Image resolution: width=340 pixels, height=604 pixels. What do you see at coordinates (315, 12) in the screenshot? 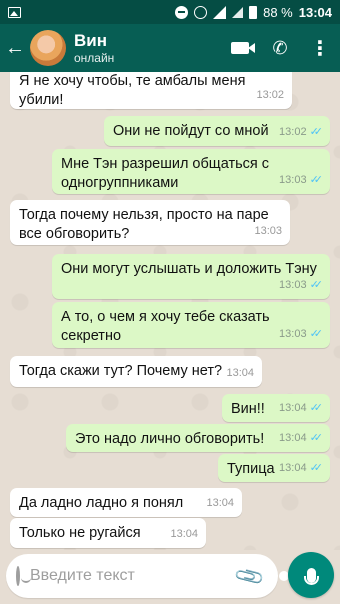
I see `clock: 13:04` at bounding box center [315, 12].